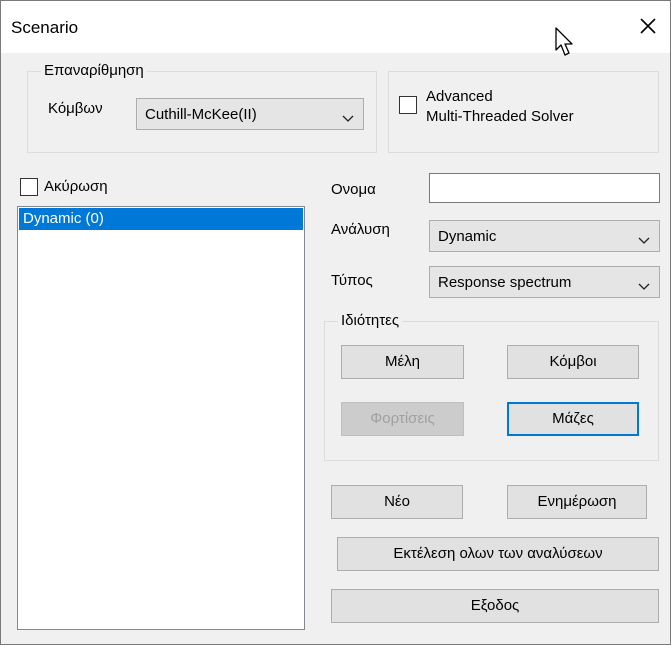  Describe the element at coordinates (402, 419) in the screenshot. I see `loads-button: Φορτίσεις` at that location.